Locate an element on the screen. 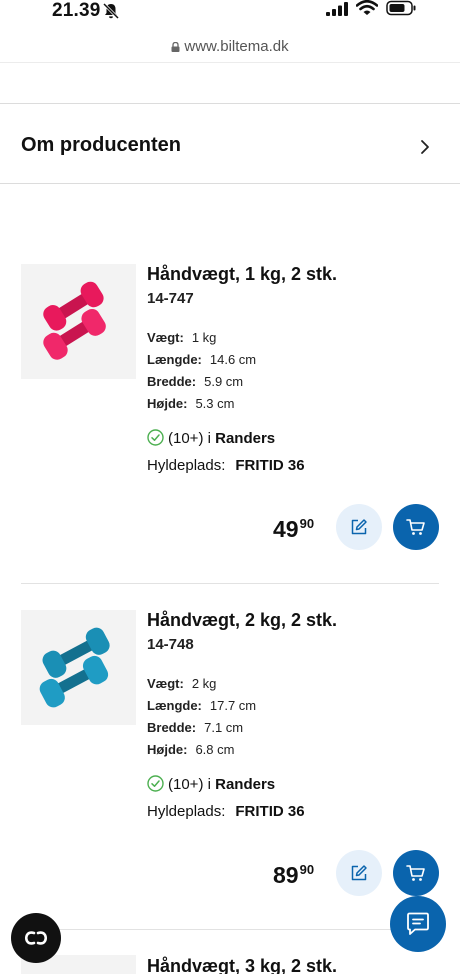 The image size is (460, 974). spec-value: 6.8 cm is located at coordinates (215, 749).